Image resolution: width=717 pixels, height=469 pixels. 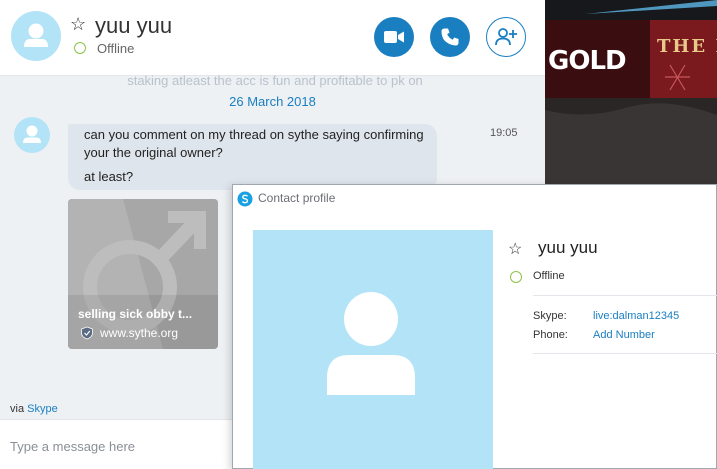 I want to click on audio-call-button, so click(x=450, y=37).